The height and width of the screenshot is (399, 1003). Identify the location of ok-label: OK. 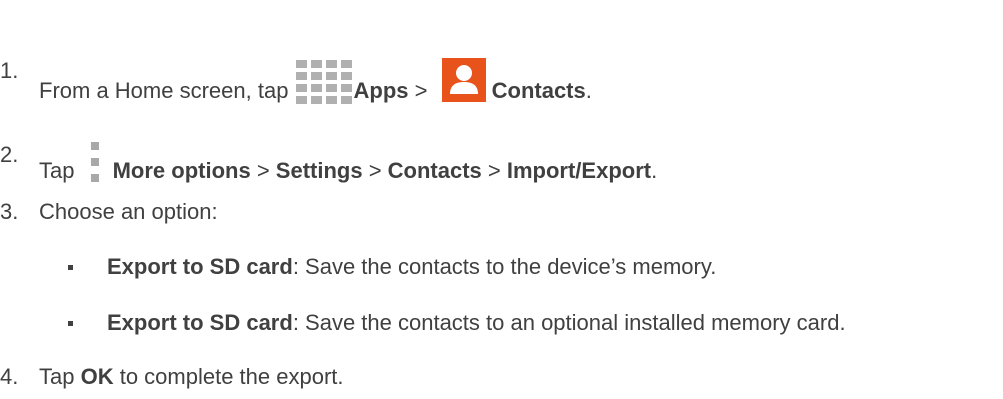
(97, 376).